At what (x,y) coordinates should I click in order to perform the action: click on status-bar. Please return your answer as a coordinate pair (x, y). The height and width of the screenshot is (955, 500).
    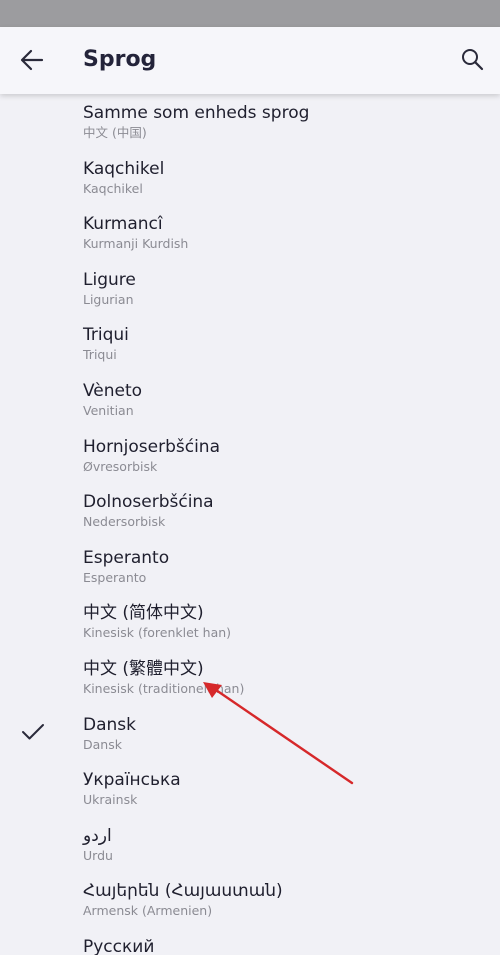
    Looking at the image, I should click on (250, 13).